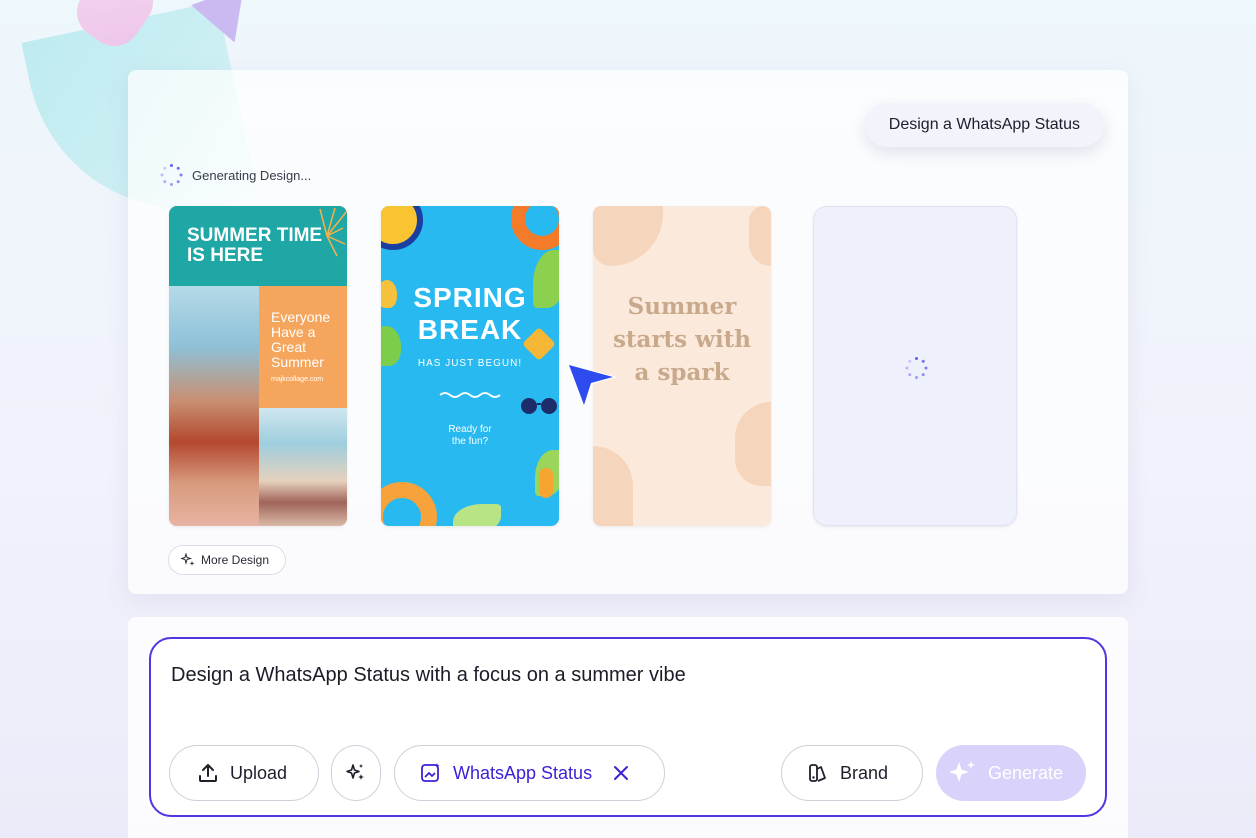  I want to click on beach-ball-icon, so click(402, 228).